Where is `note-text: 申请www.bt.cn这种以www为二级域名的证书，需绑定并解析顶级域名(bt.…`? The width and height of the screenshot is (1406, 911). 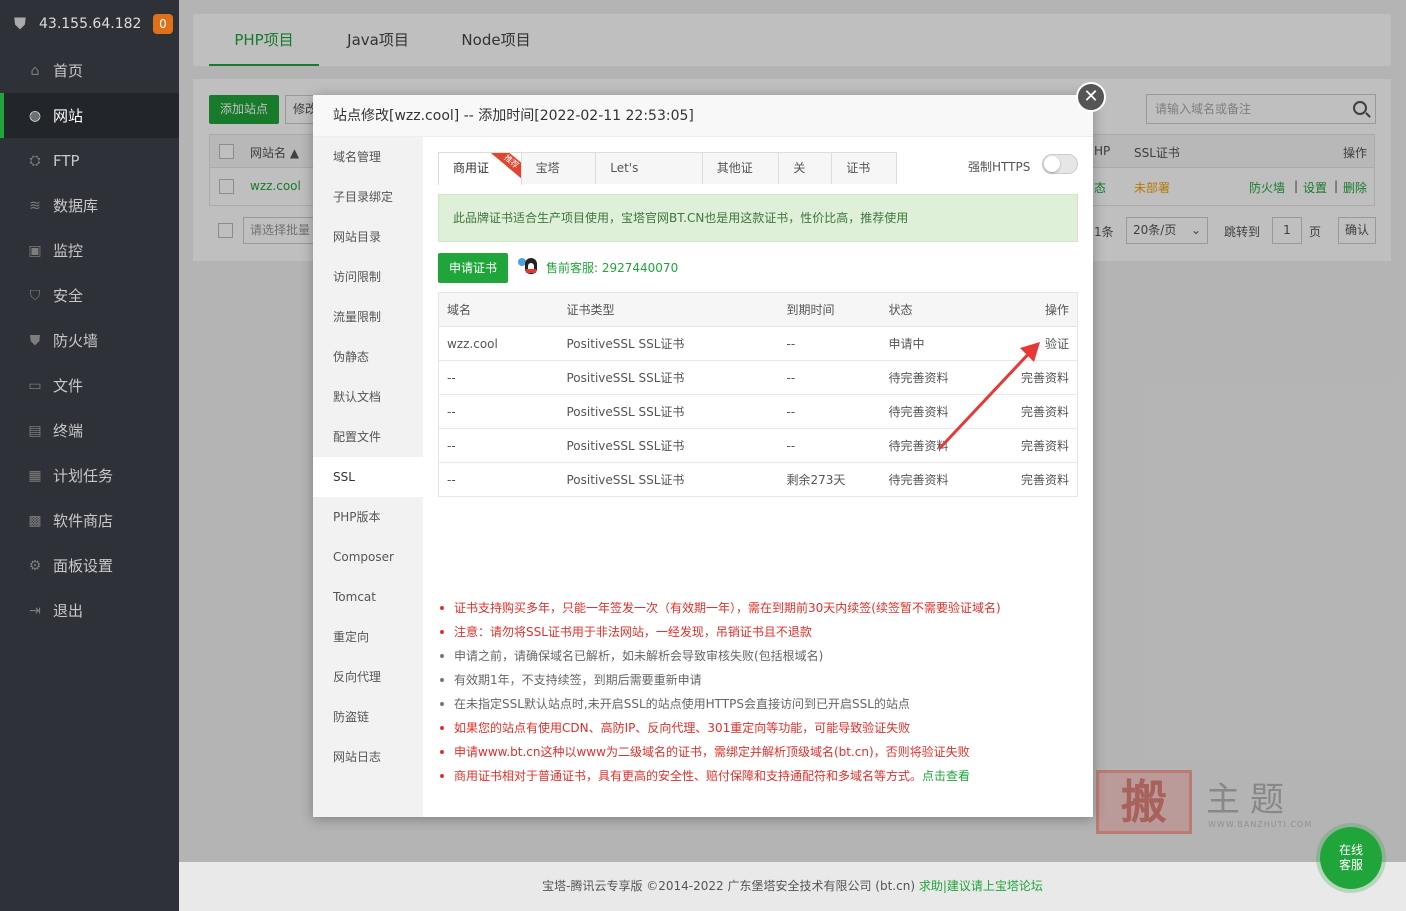
note-text: 申请www.bt.cn这种以www为二级域名的证书，需绑定并解析顶级域名(bt.… is located at coordinates (712, 752).